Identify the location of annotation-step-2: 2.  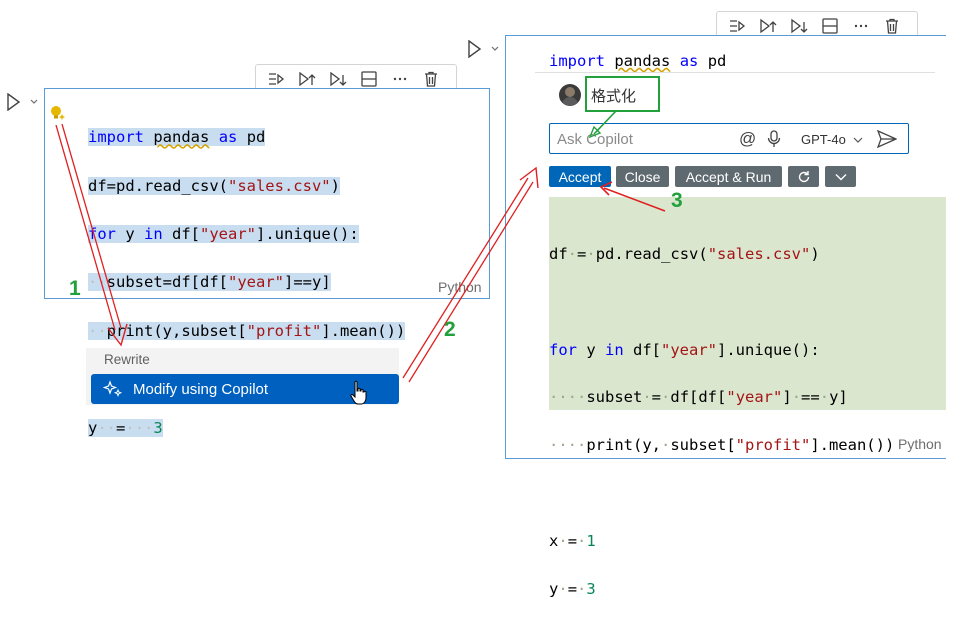
(450, 329).